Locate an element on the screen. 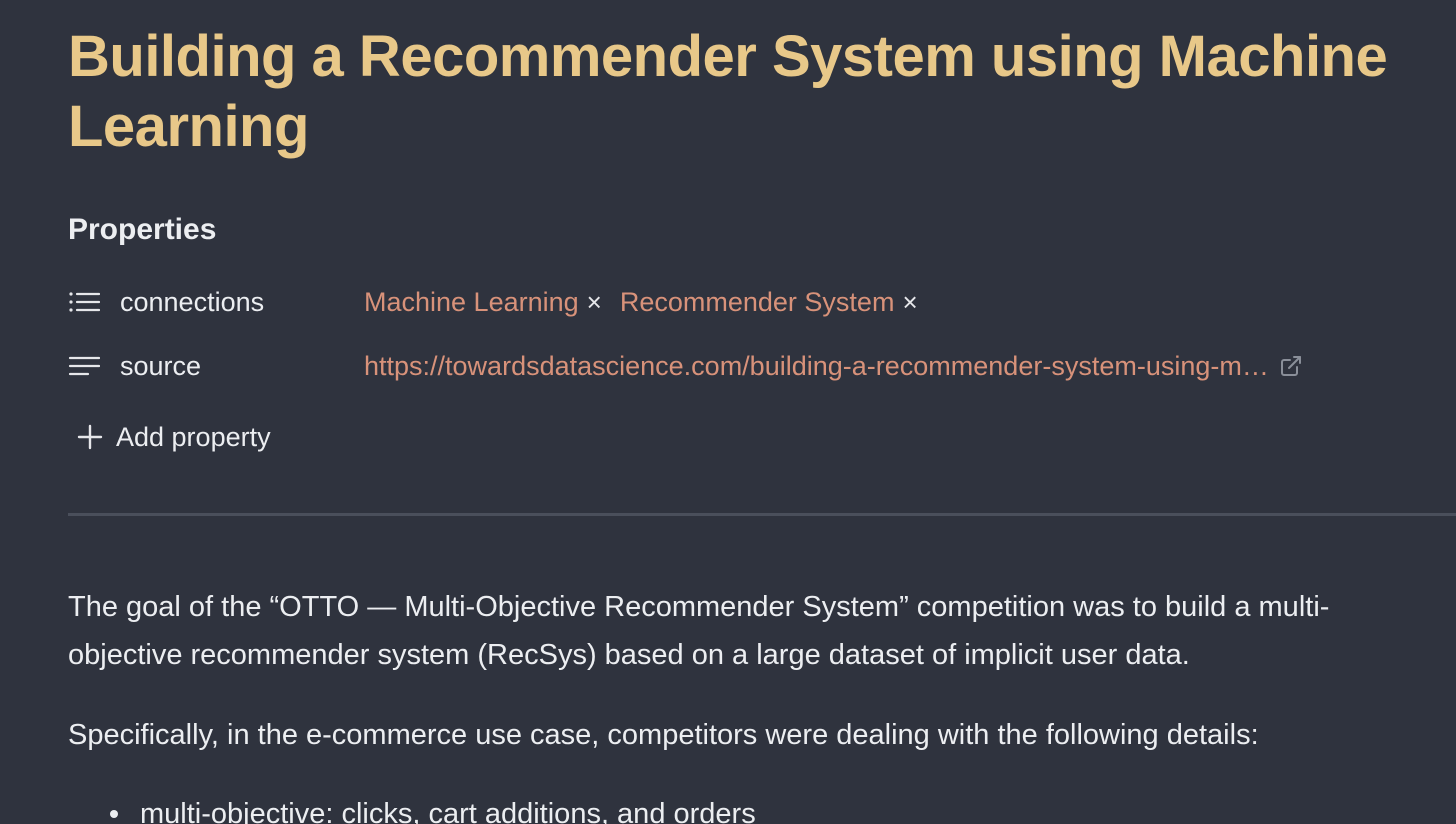  connection-tag-label: Machine Learning is located at coordinates (471, 302).